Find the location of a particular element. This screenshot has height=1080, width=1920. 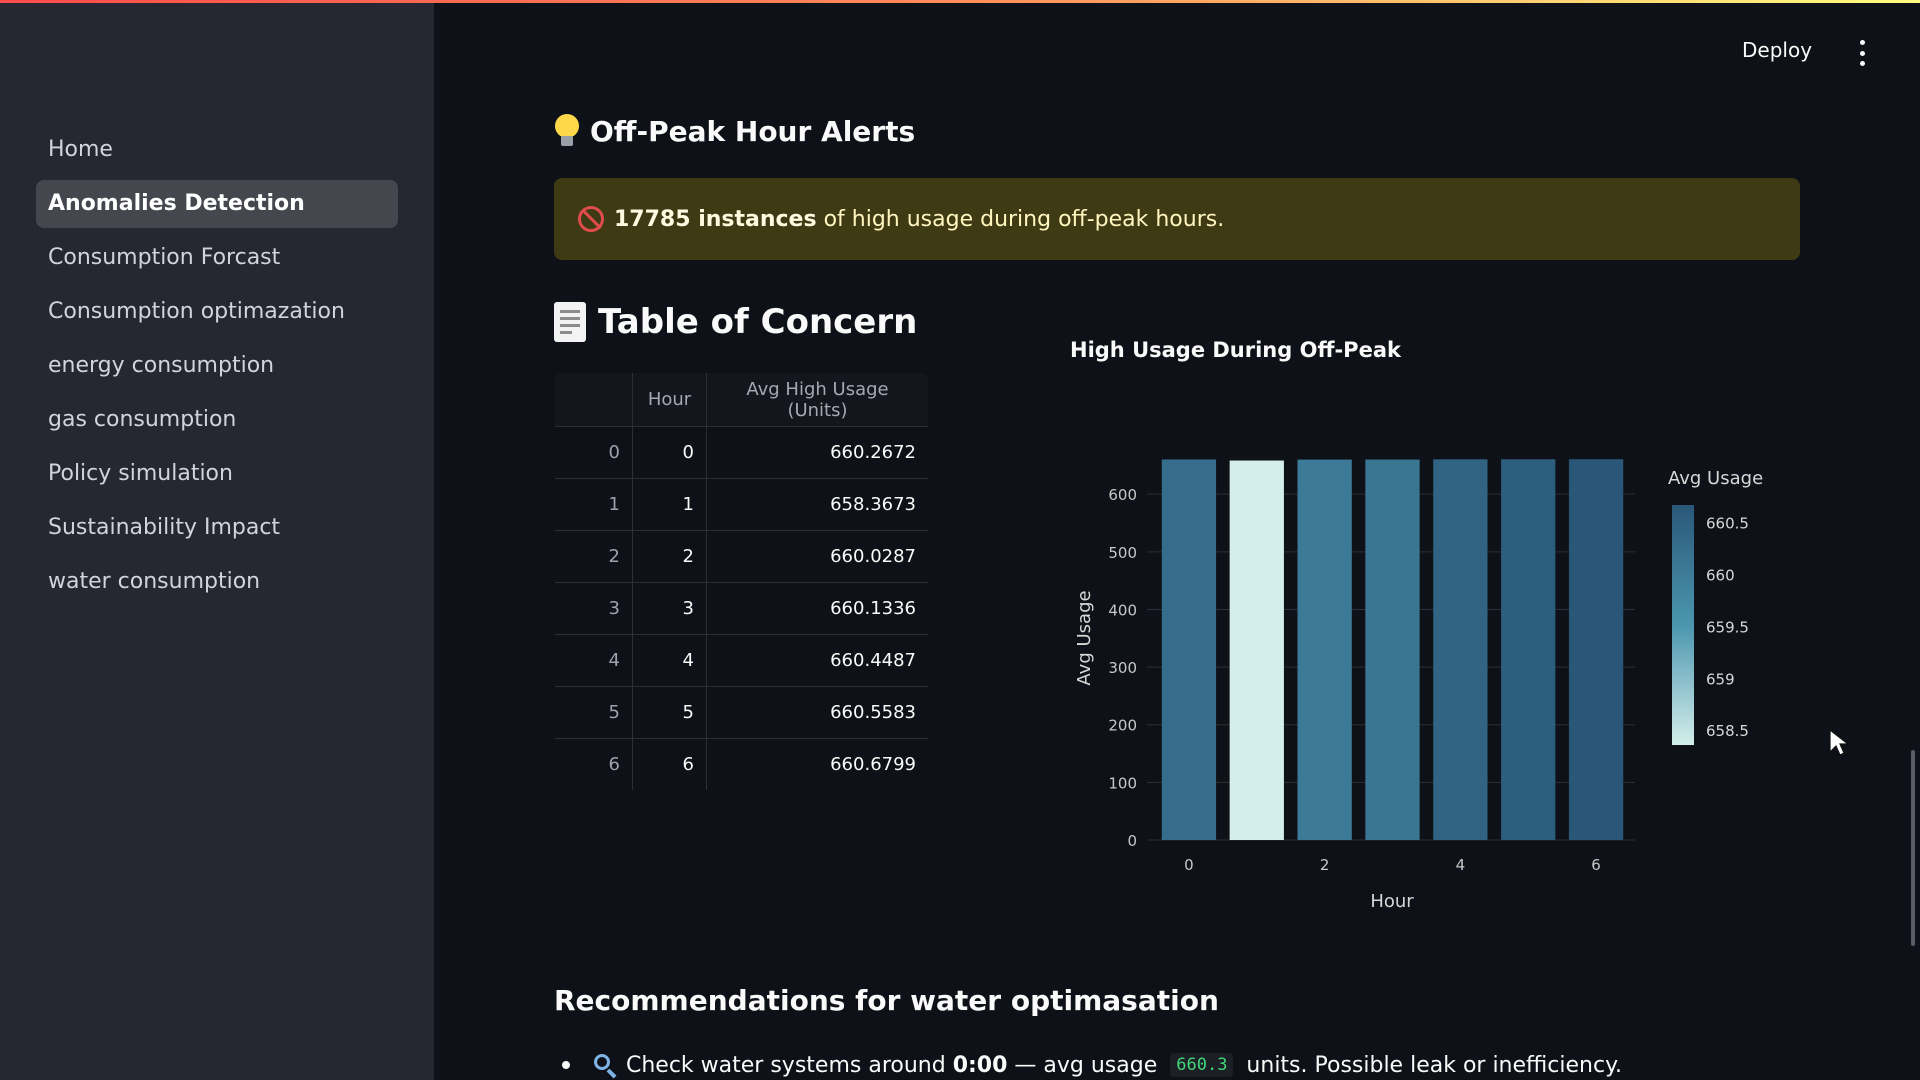

vertical-dots-icon is located at coordinates (1862, 53).